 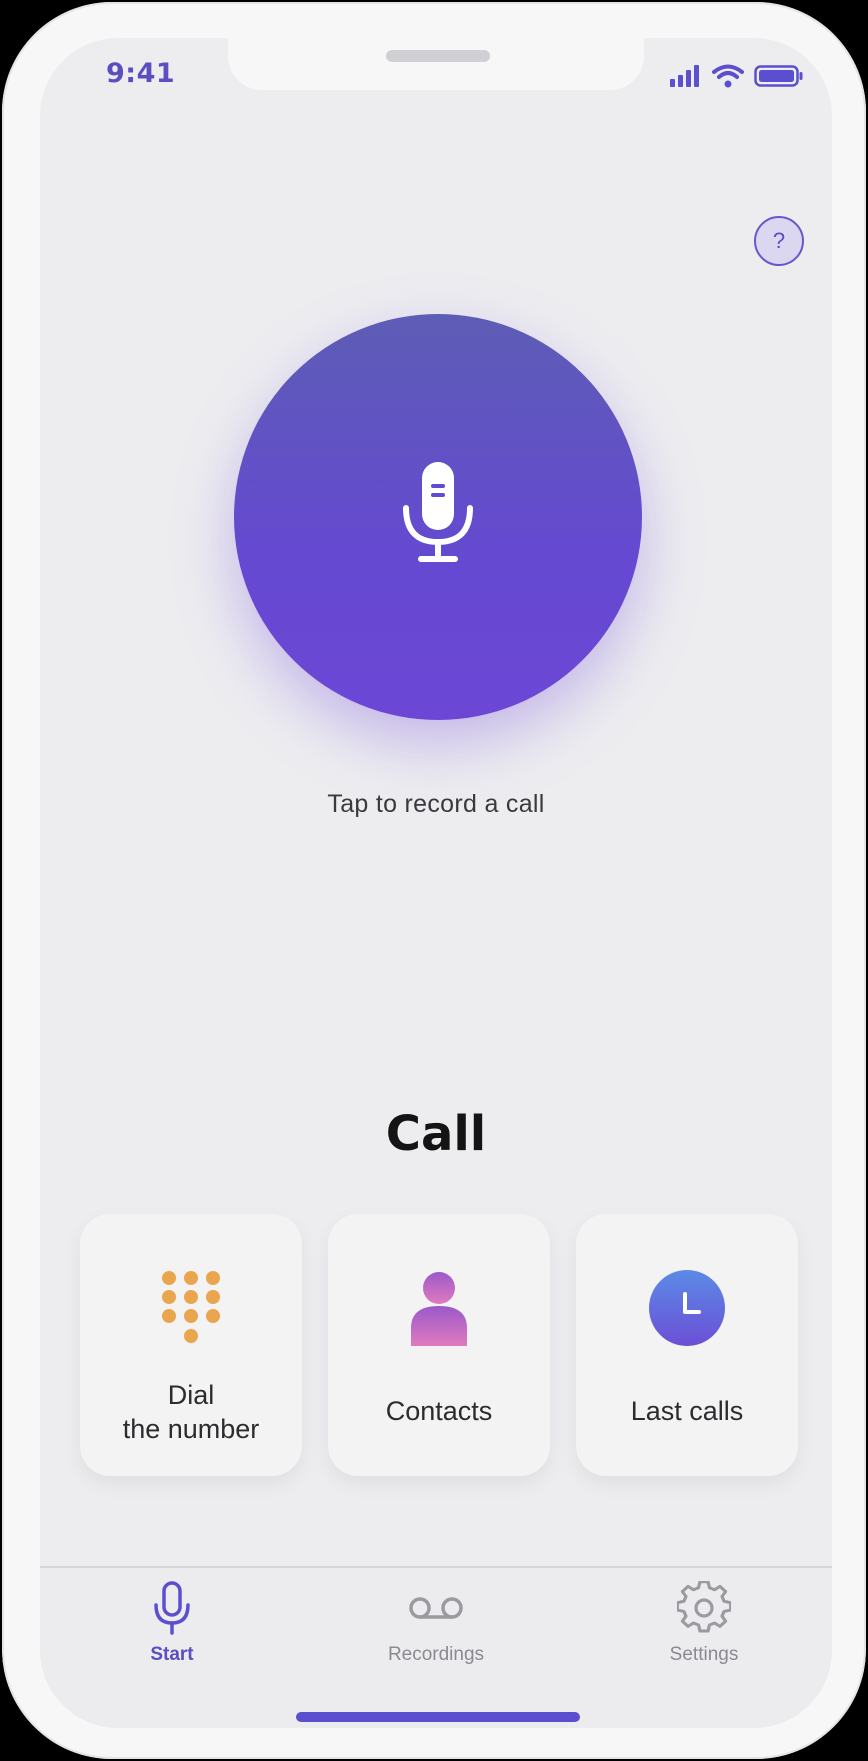 What do you see at coordinates (687, 1411) in the screenshot?
I see `last-calls-label: Last calls` at bounding box center [687, 1411].